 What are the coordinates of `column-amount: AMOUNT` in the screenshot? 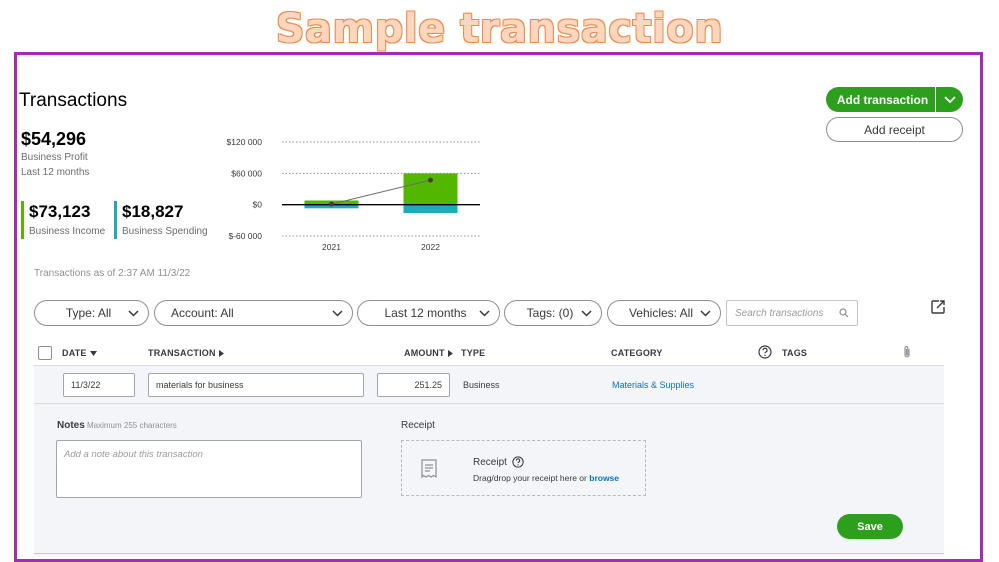 It's located at (428, 353).